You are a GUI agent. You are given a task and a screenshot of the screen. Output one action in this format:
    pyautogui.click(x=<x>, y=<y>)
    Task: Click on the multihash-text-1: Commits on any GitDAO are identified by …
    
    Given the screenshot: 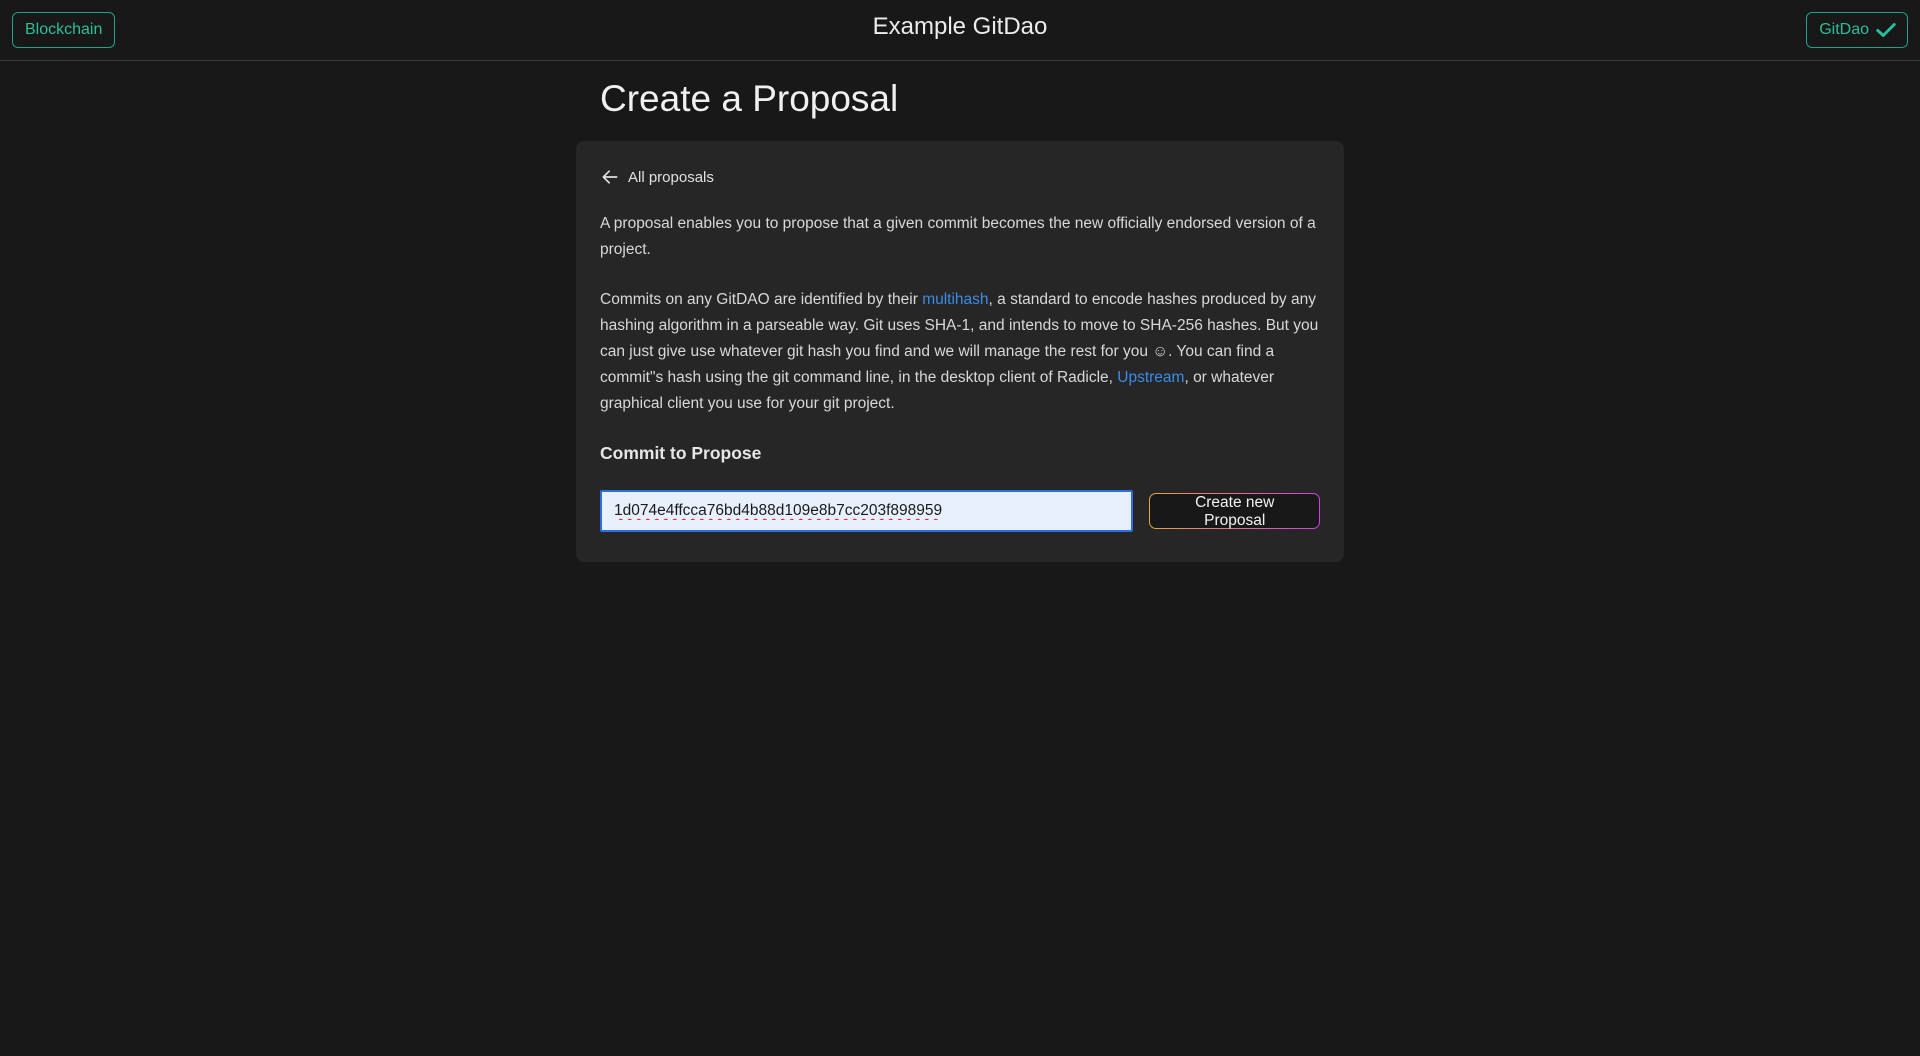 What is the action you would take?
    pyautogui.click(x=761, y=299)
    